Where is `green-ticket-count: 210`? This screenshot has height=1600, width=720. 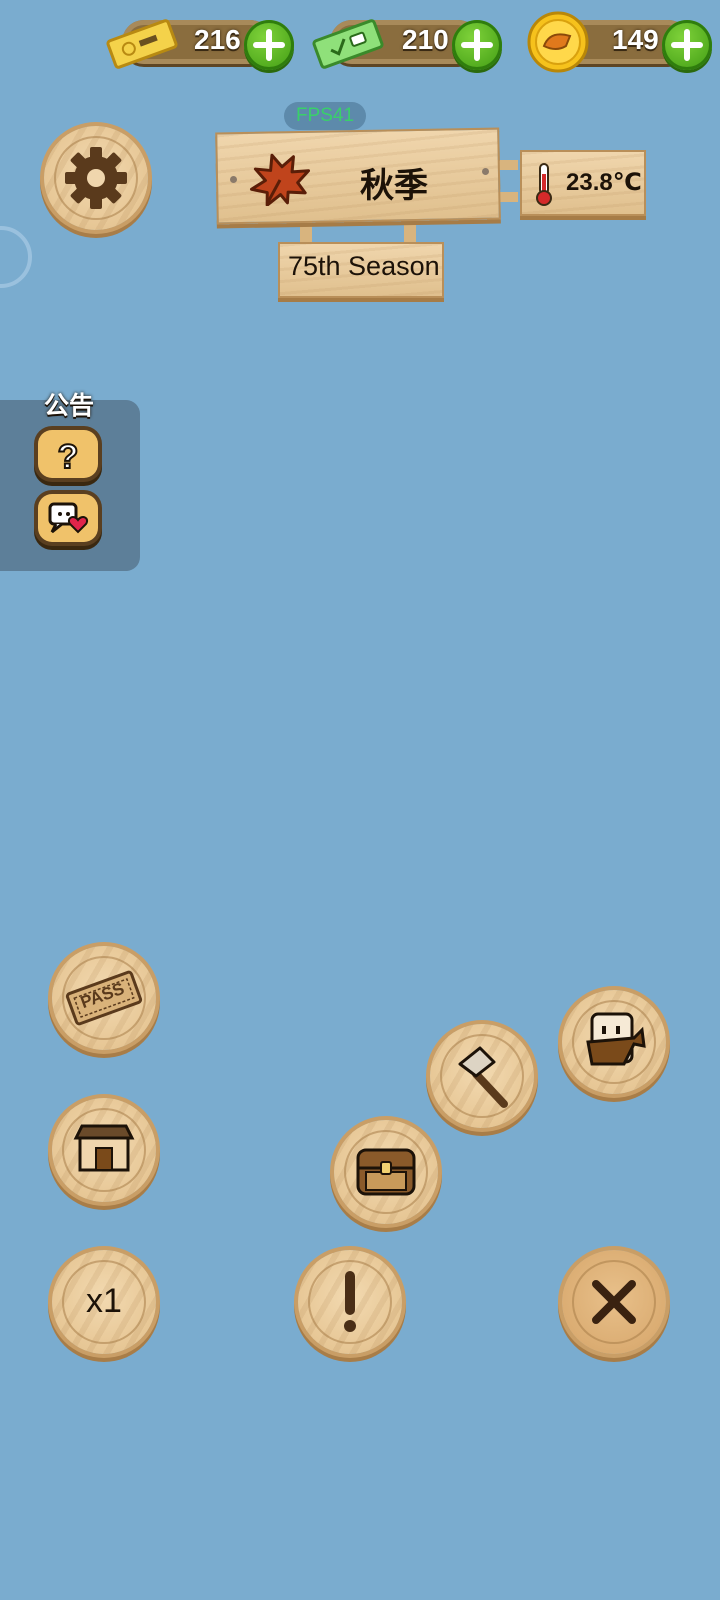
green-ticket-count: 210 is located at coordinates (425, 39).